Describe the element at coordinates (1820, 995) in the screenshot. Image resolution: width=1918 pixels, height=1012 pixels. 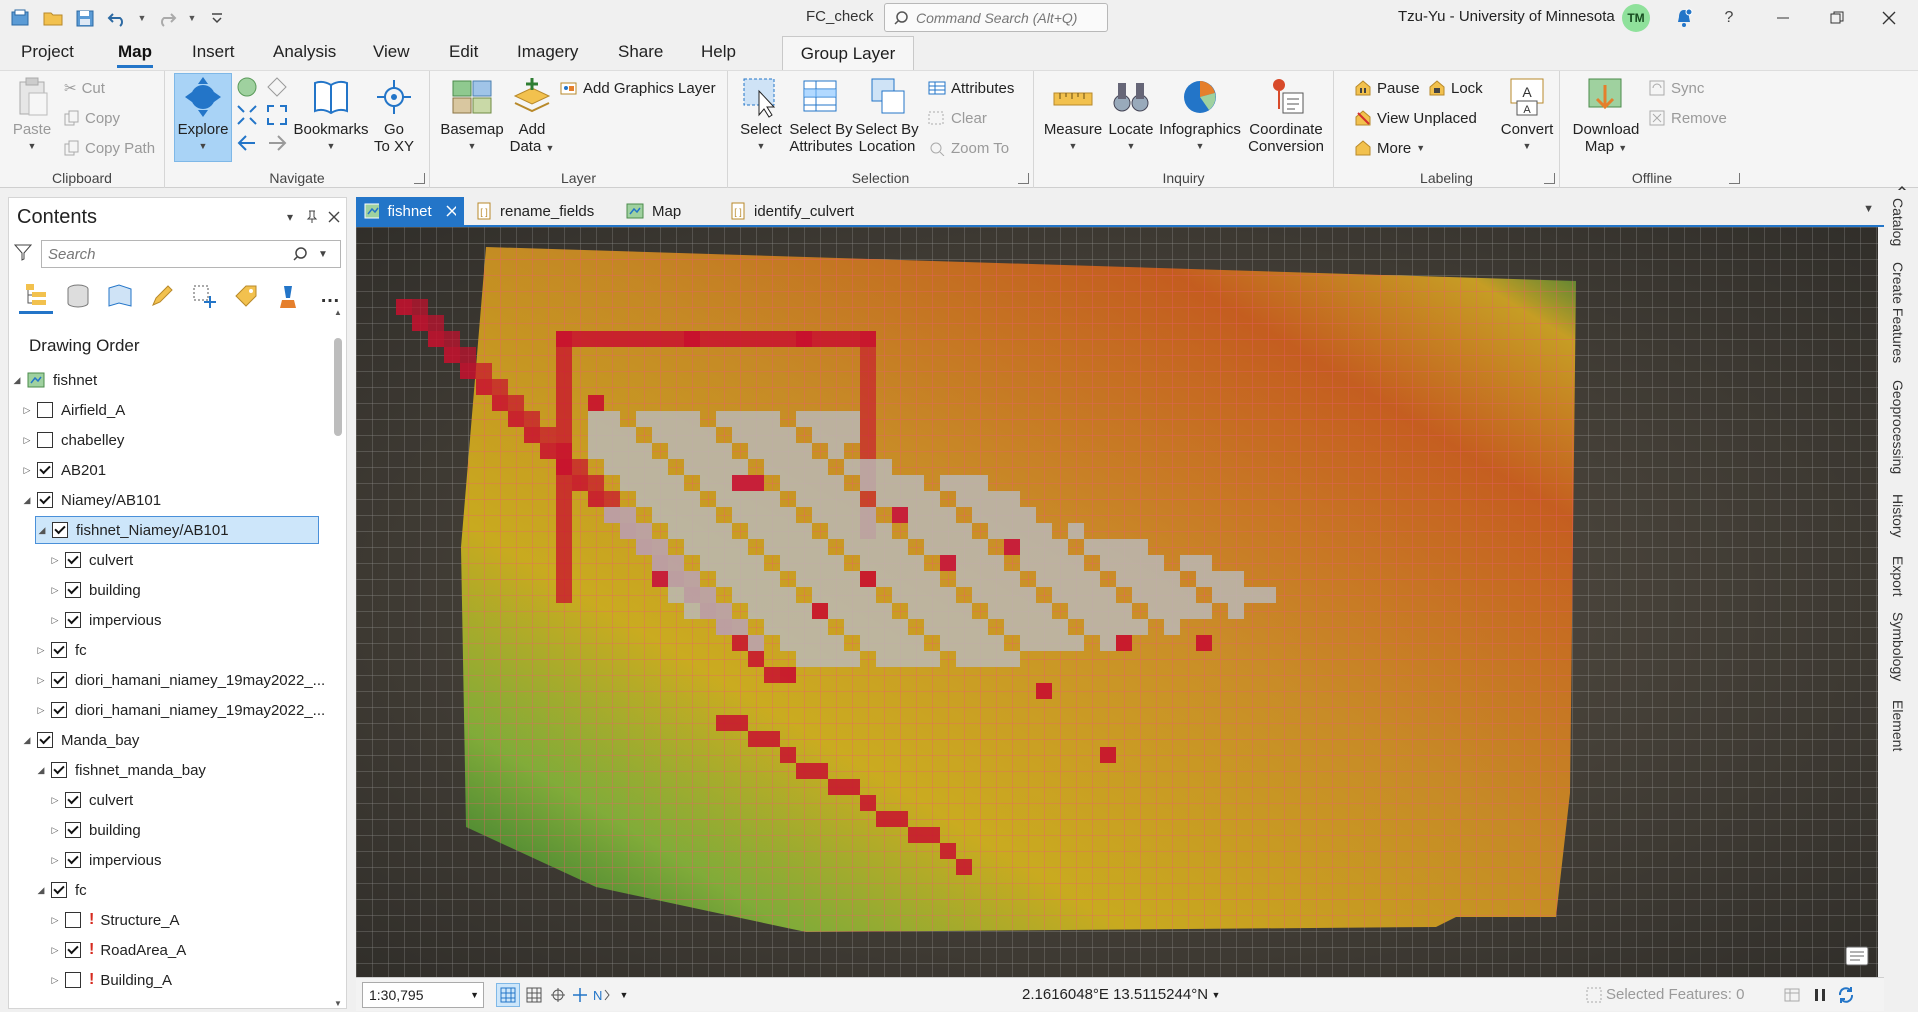
I see `pause-drawing-icon` at that location.